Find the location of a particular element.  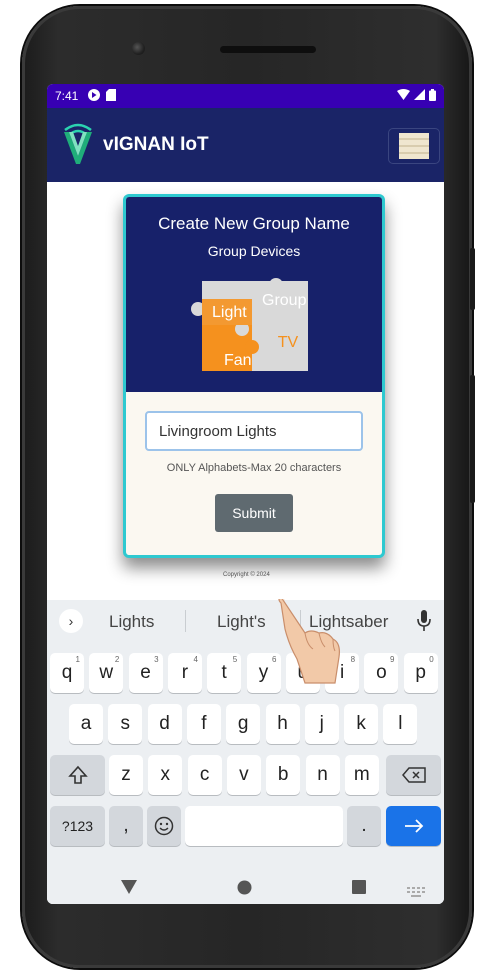

key-number-hint: 5 is located at coordinates (235, 659).